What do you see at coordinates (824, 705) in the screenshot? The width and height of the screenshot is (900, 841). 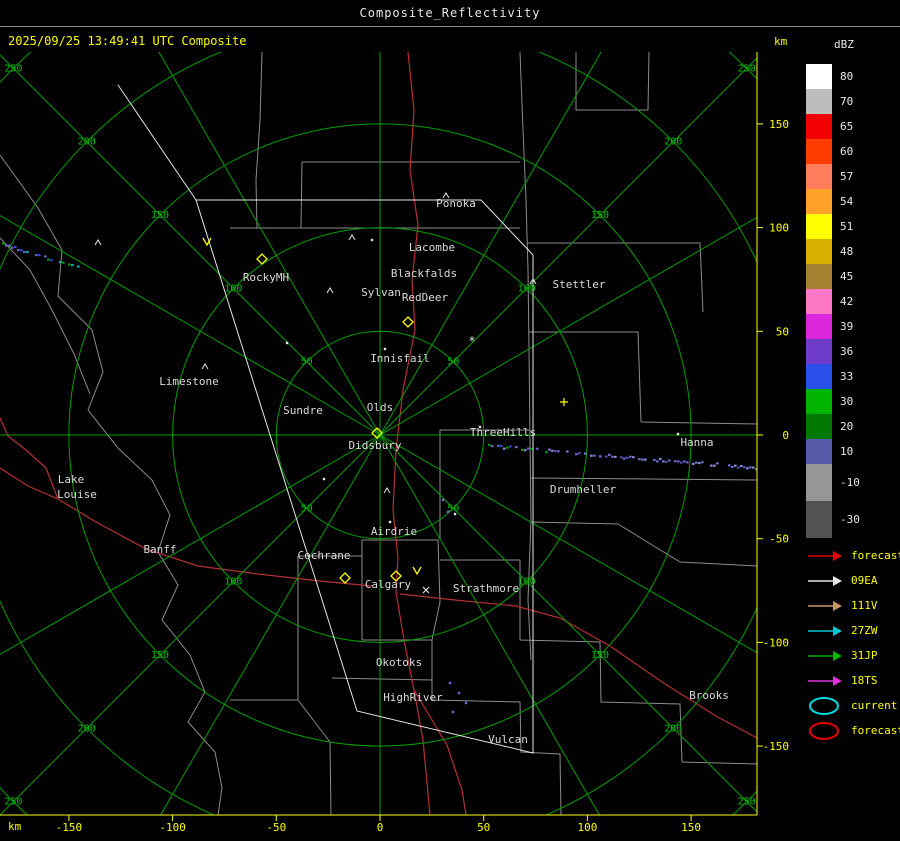 I see `legend-ellipse-icon` at bounding box center [824, 705].